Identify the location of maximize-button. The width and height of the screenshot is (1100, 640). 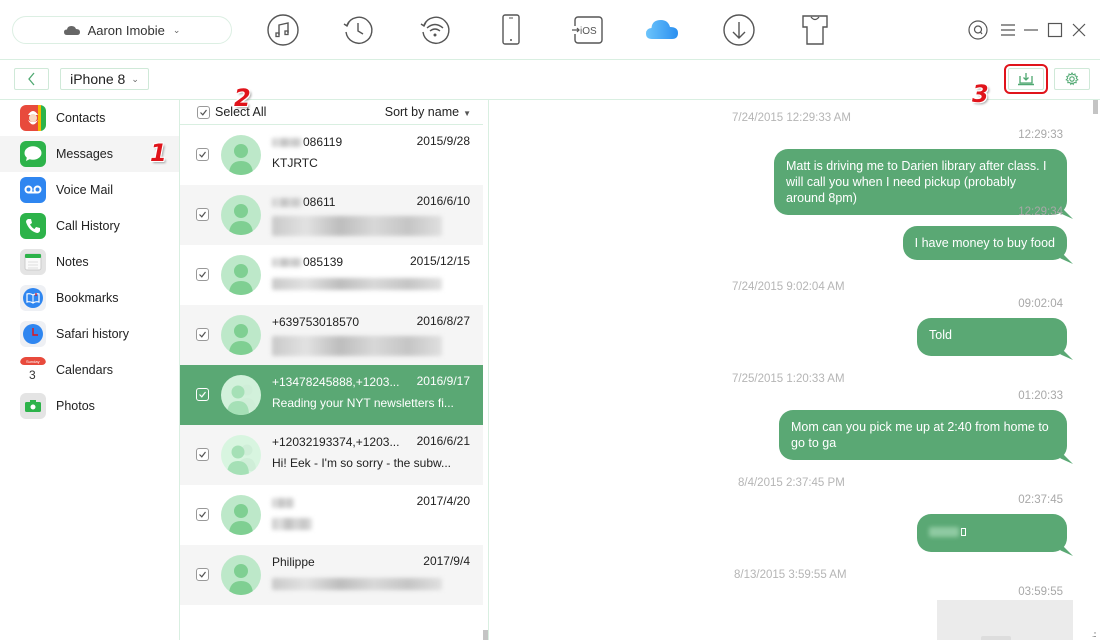
(1055, 30).